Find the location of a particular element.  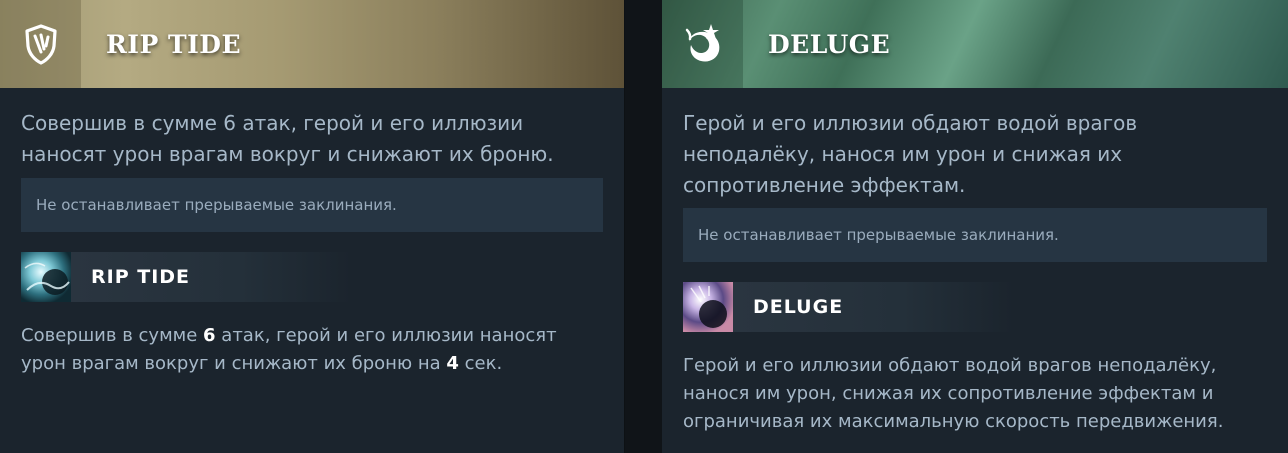

ability-name: RIP TIDE is located at coordinates (211, 277).